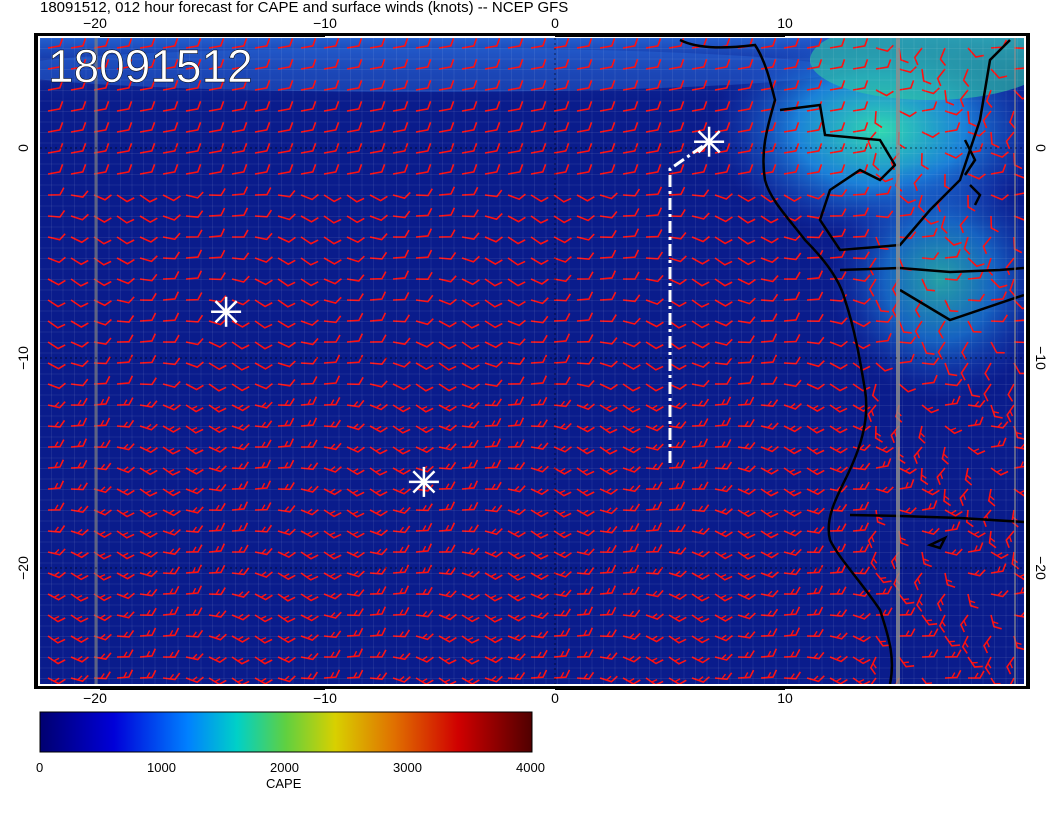 This screenshot has height=816, width=1056. I want to click on bottom-tick-label: 0, so click(555, 698).